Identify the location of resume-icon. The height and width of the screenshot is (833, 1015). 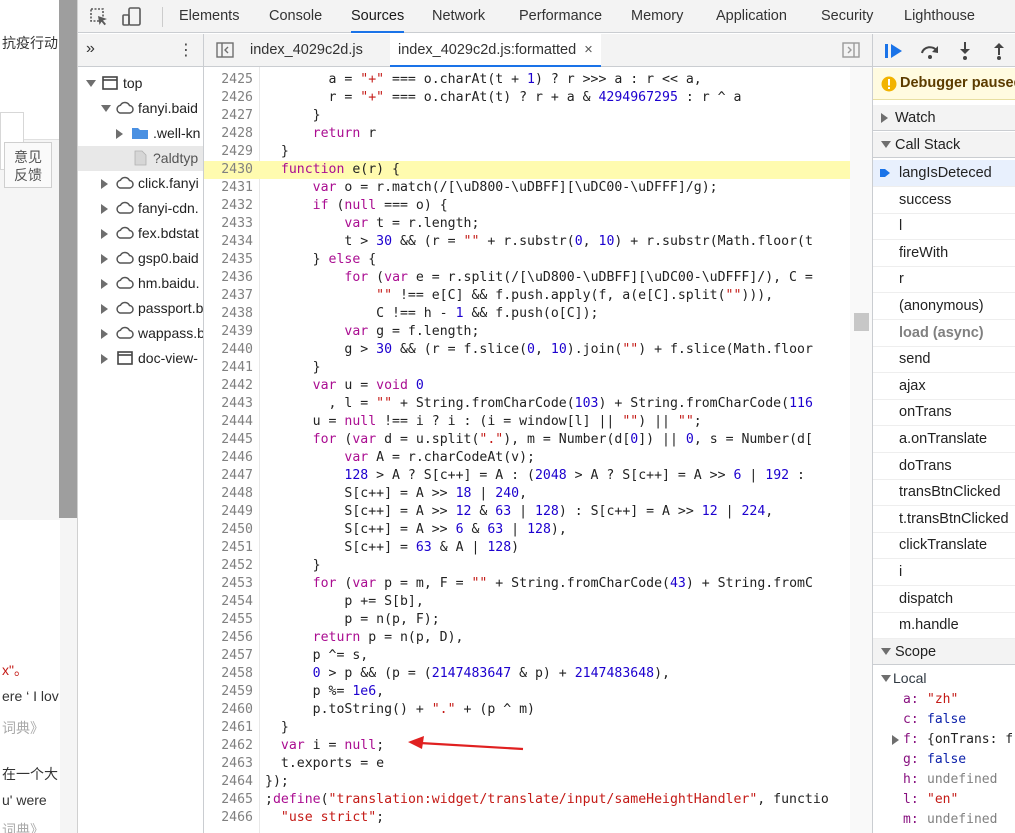
(894, 51).